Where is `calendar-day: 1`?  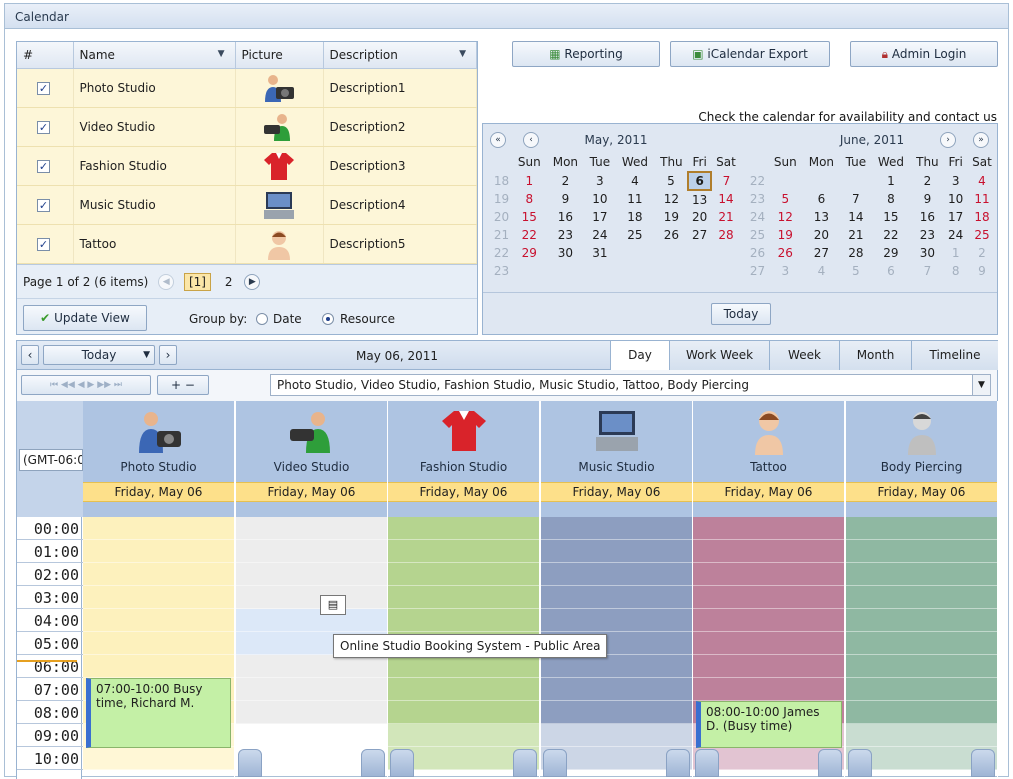
calendar-day: 1 is located at coordinates (890, 181).